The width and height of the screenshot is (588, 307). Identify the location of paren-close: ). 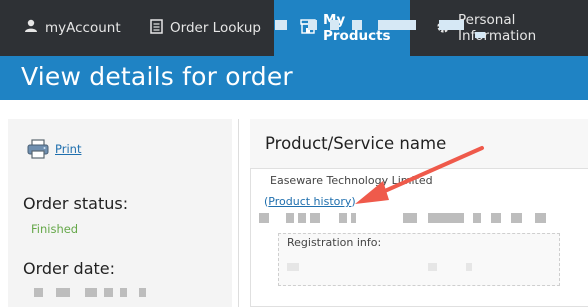
(353, 201).